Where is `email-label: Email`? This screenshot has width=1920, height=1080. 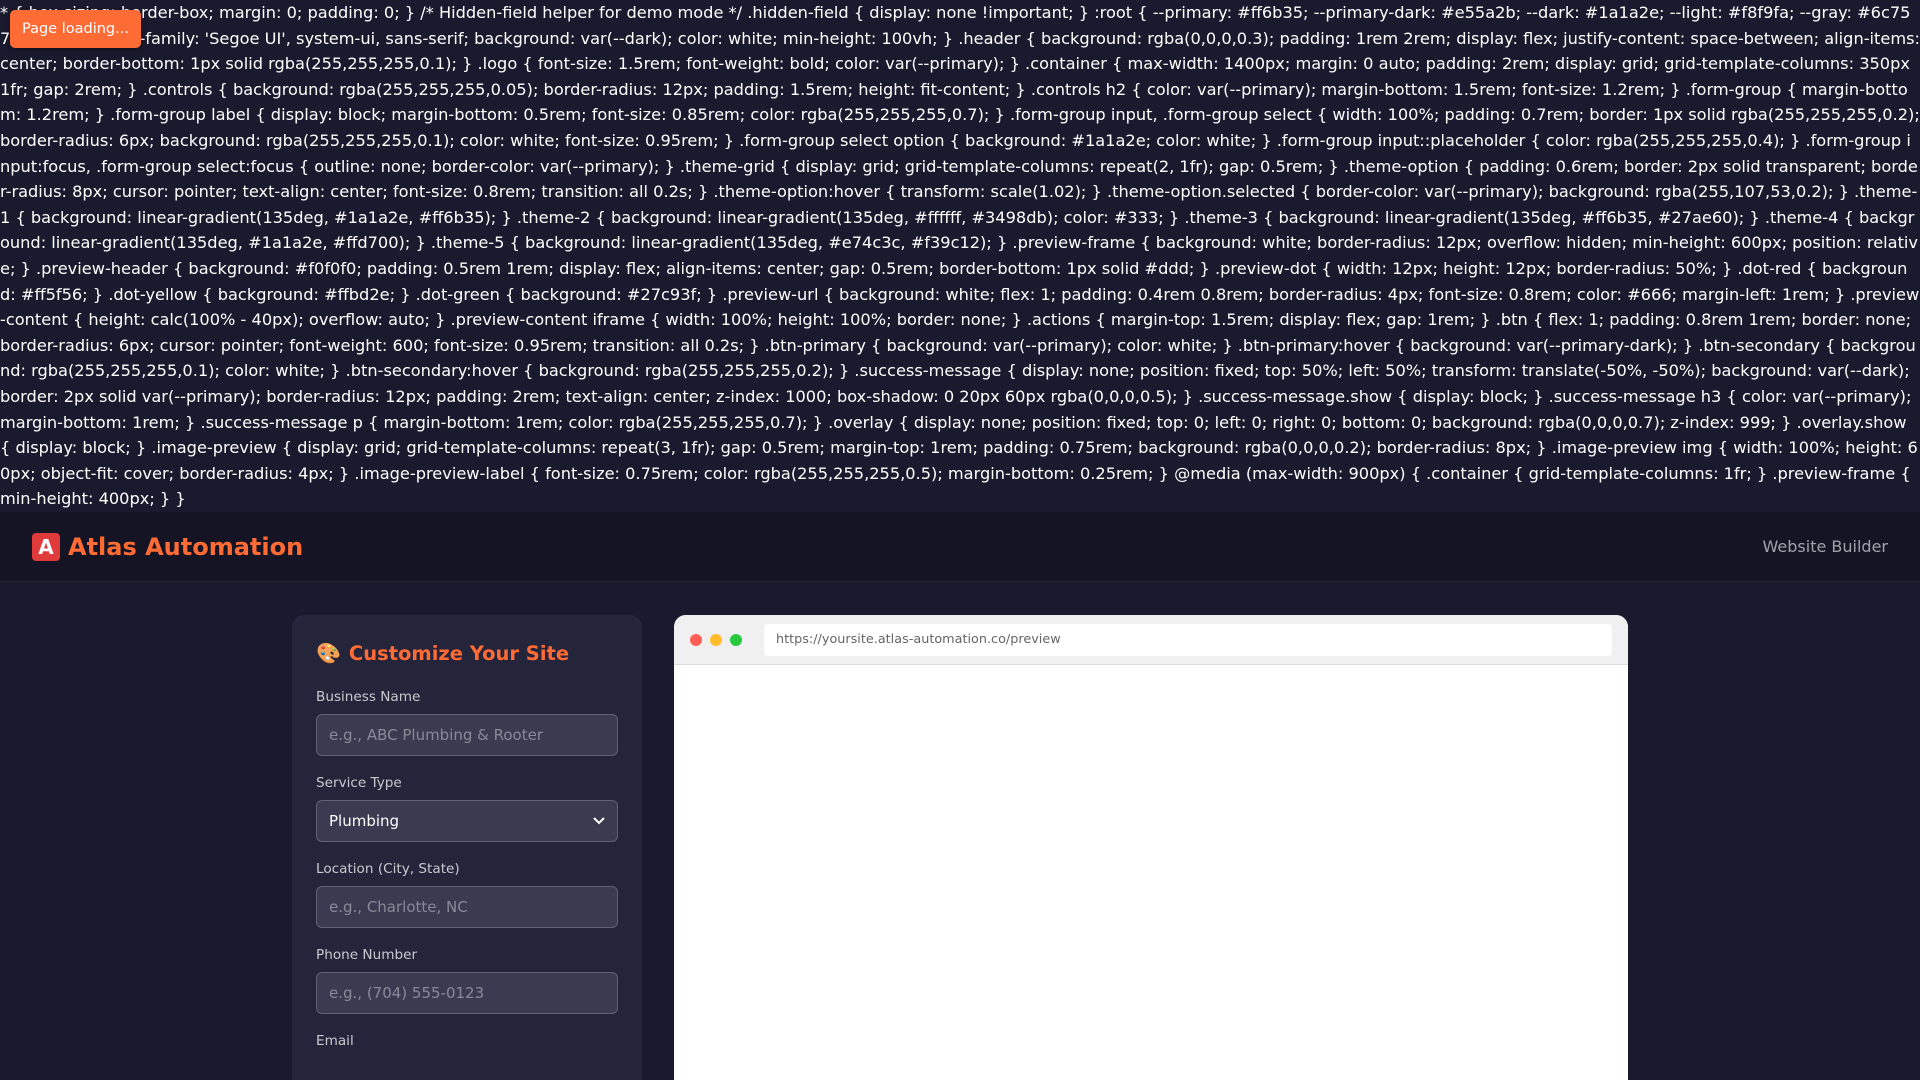 email-label: Email is located at coordinates (335, 1041).